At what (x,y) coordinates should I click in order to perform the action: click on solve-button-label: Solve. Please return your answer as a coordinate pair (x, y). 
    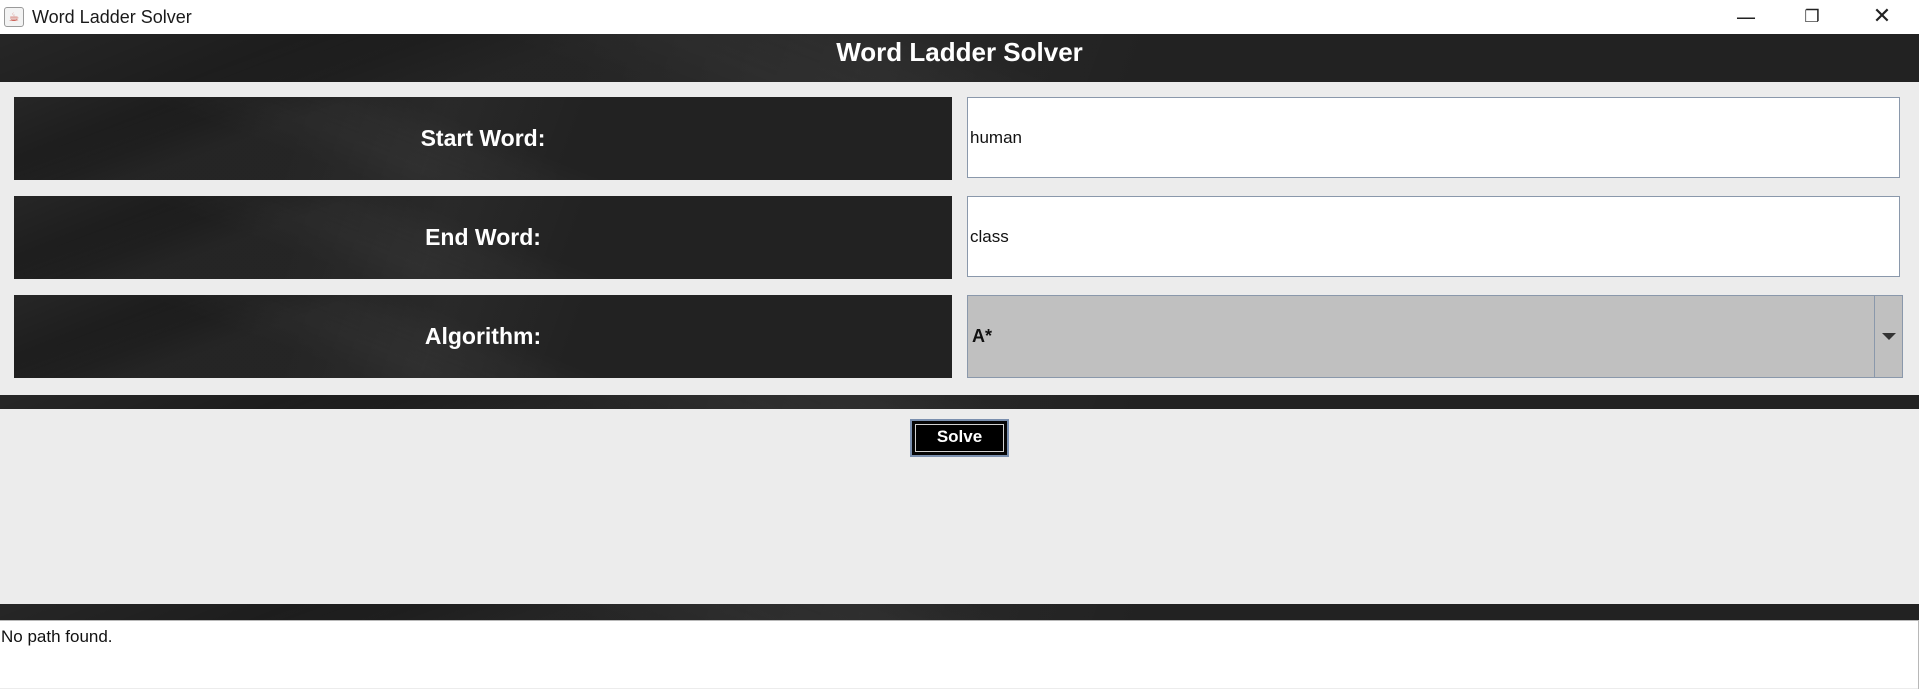
    Looking at the image, I should click on (959, 438).